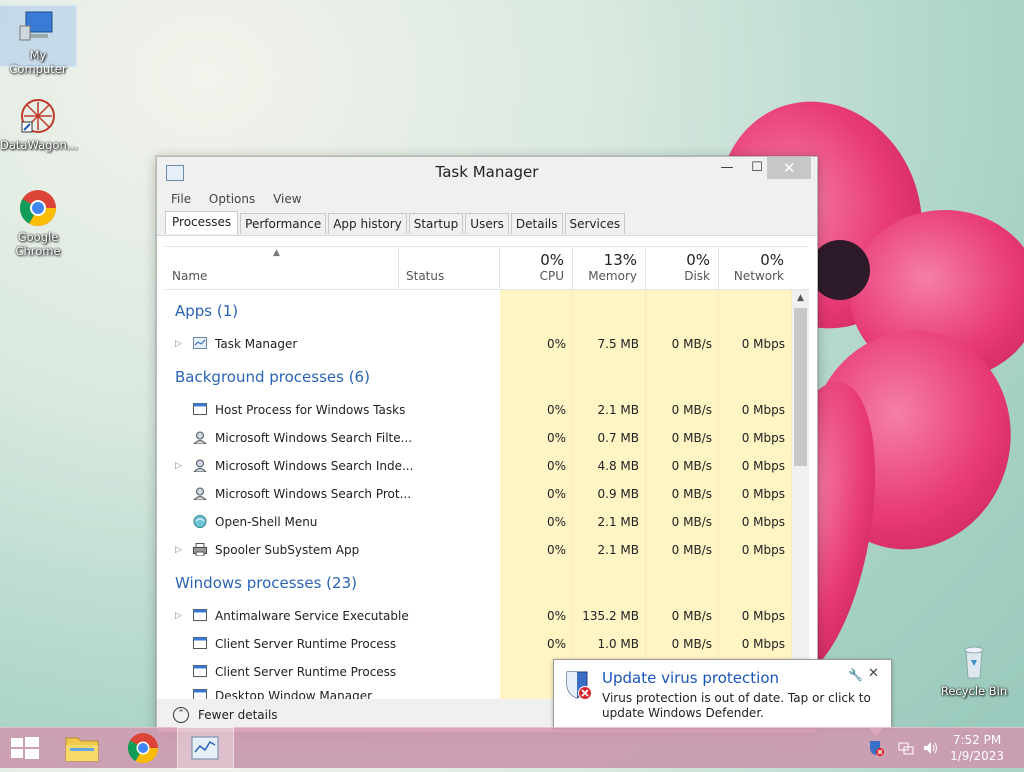  Describe the element at coordinates (449, 268) in the screenshot. I see `column-header-status: Status` at that location.